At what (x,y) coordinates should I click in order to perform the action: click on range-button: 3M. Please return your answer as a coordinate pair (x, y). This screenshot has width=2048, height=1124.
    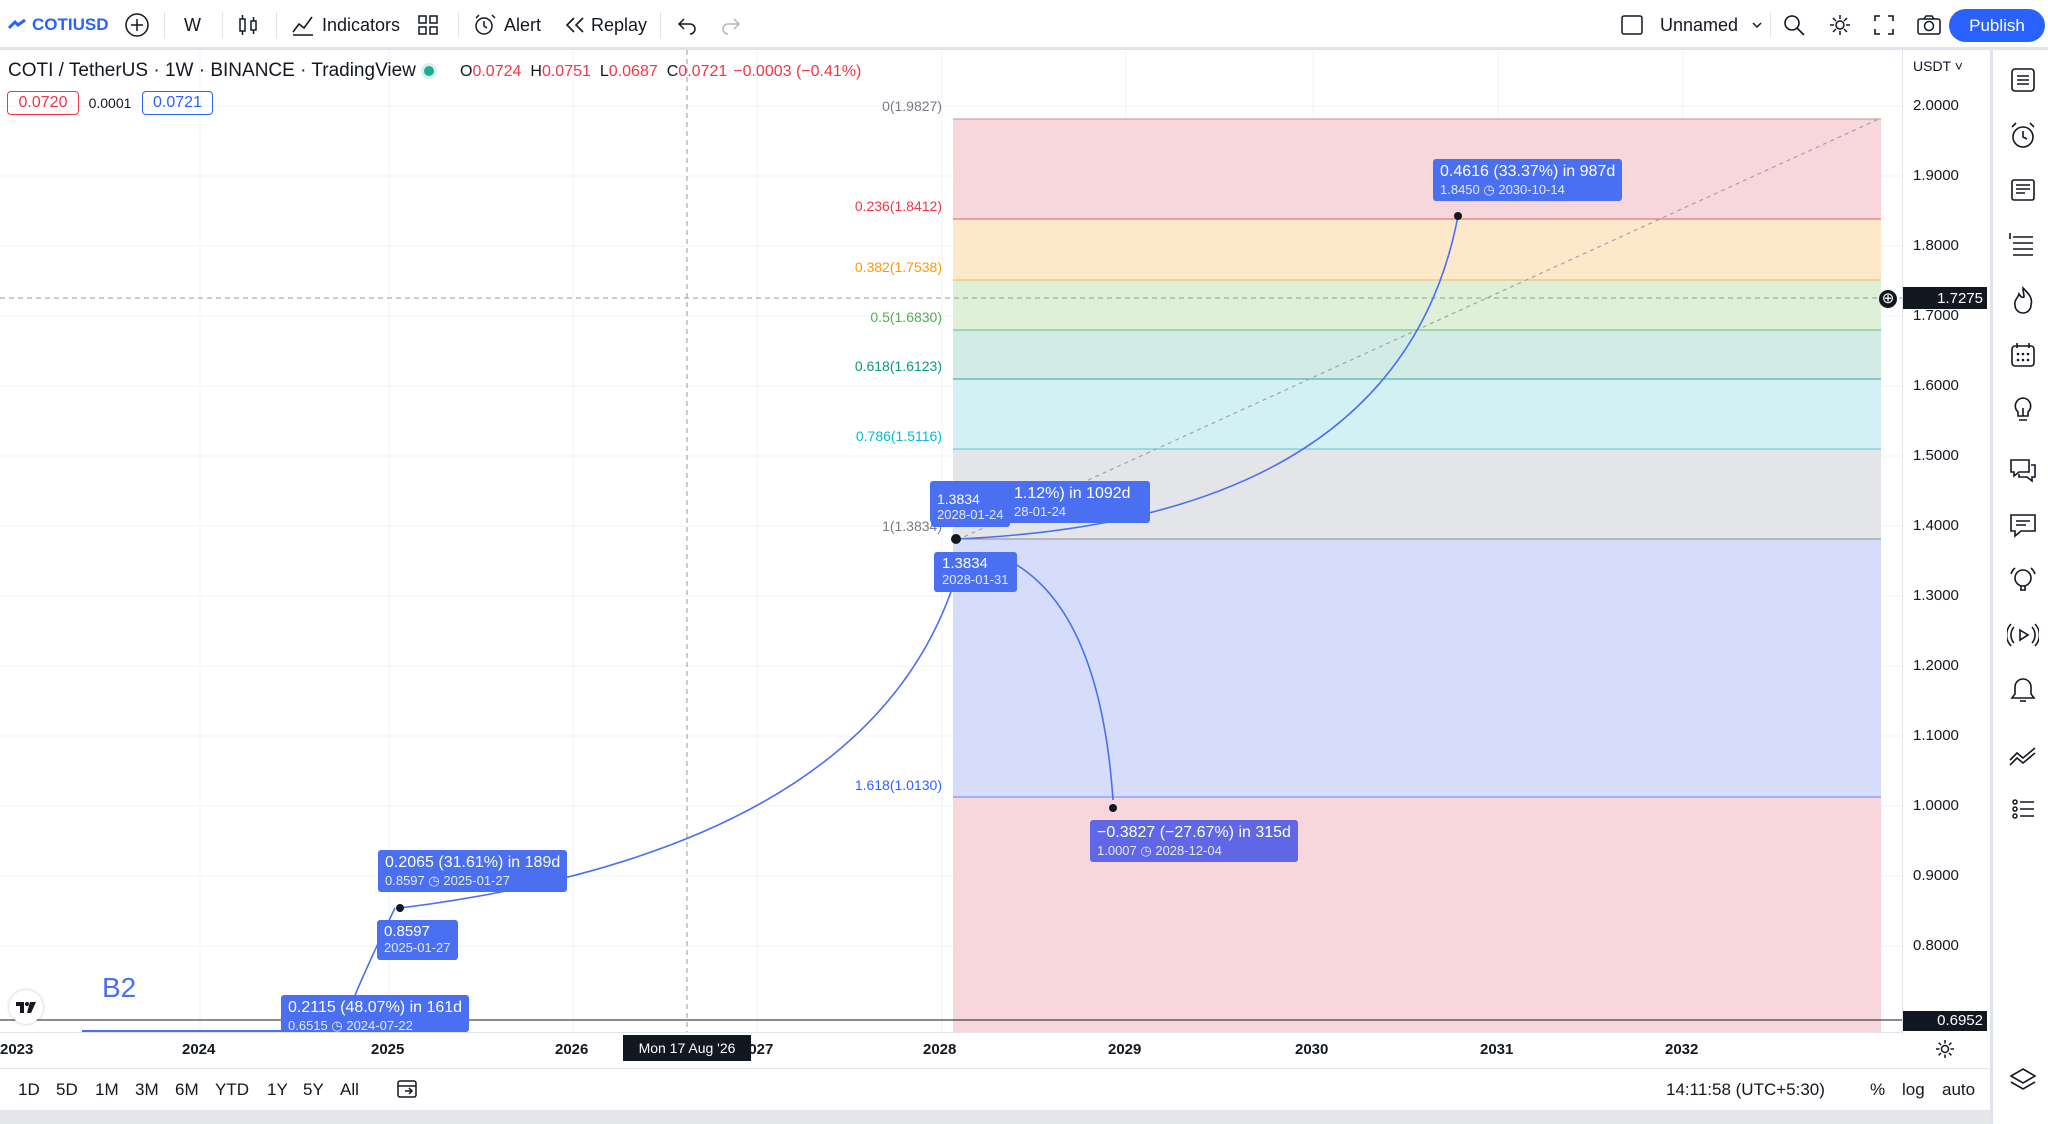
    Looking at the image, I should click on (147, 1090).